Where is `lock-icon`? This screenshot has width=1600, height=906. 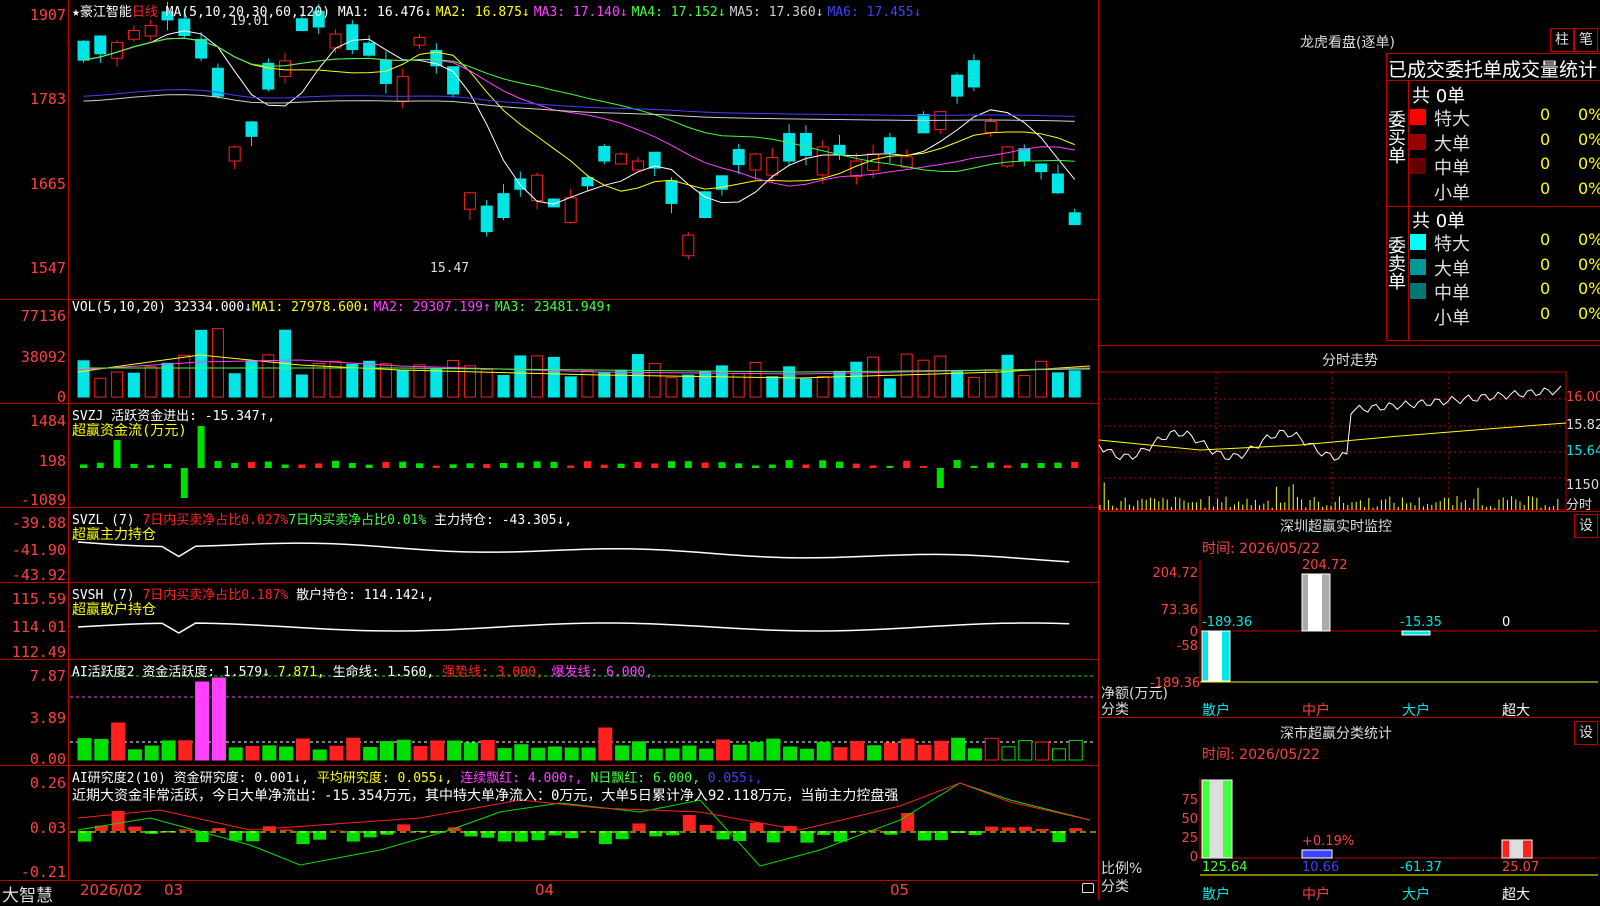
lock-icon is located at coordinates (1088, 888).